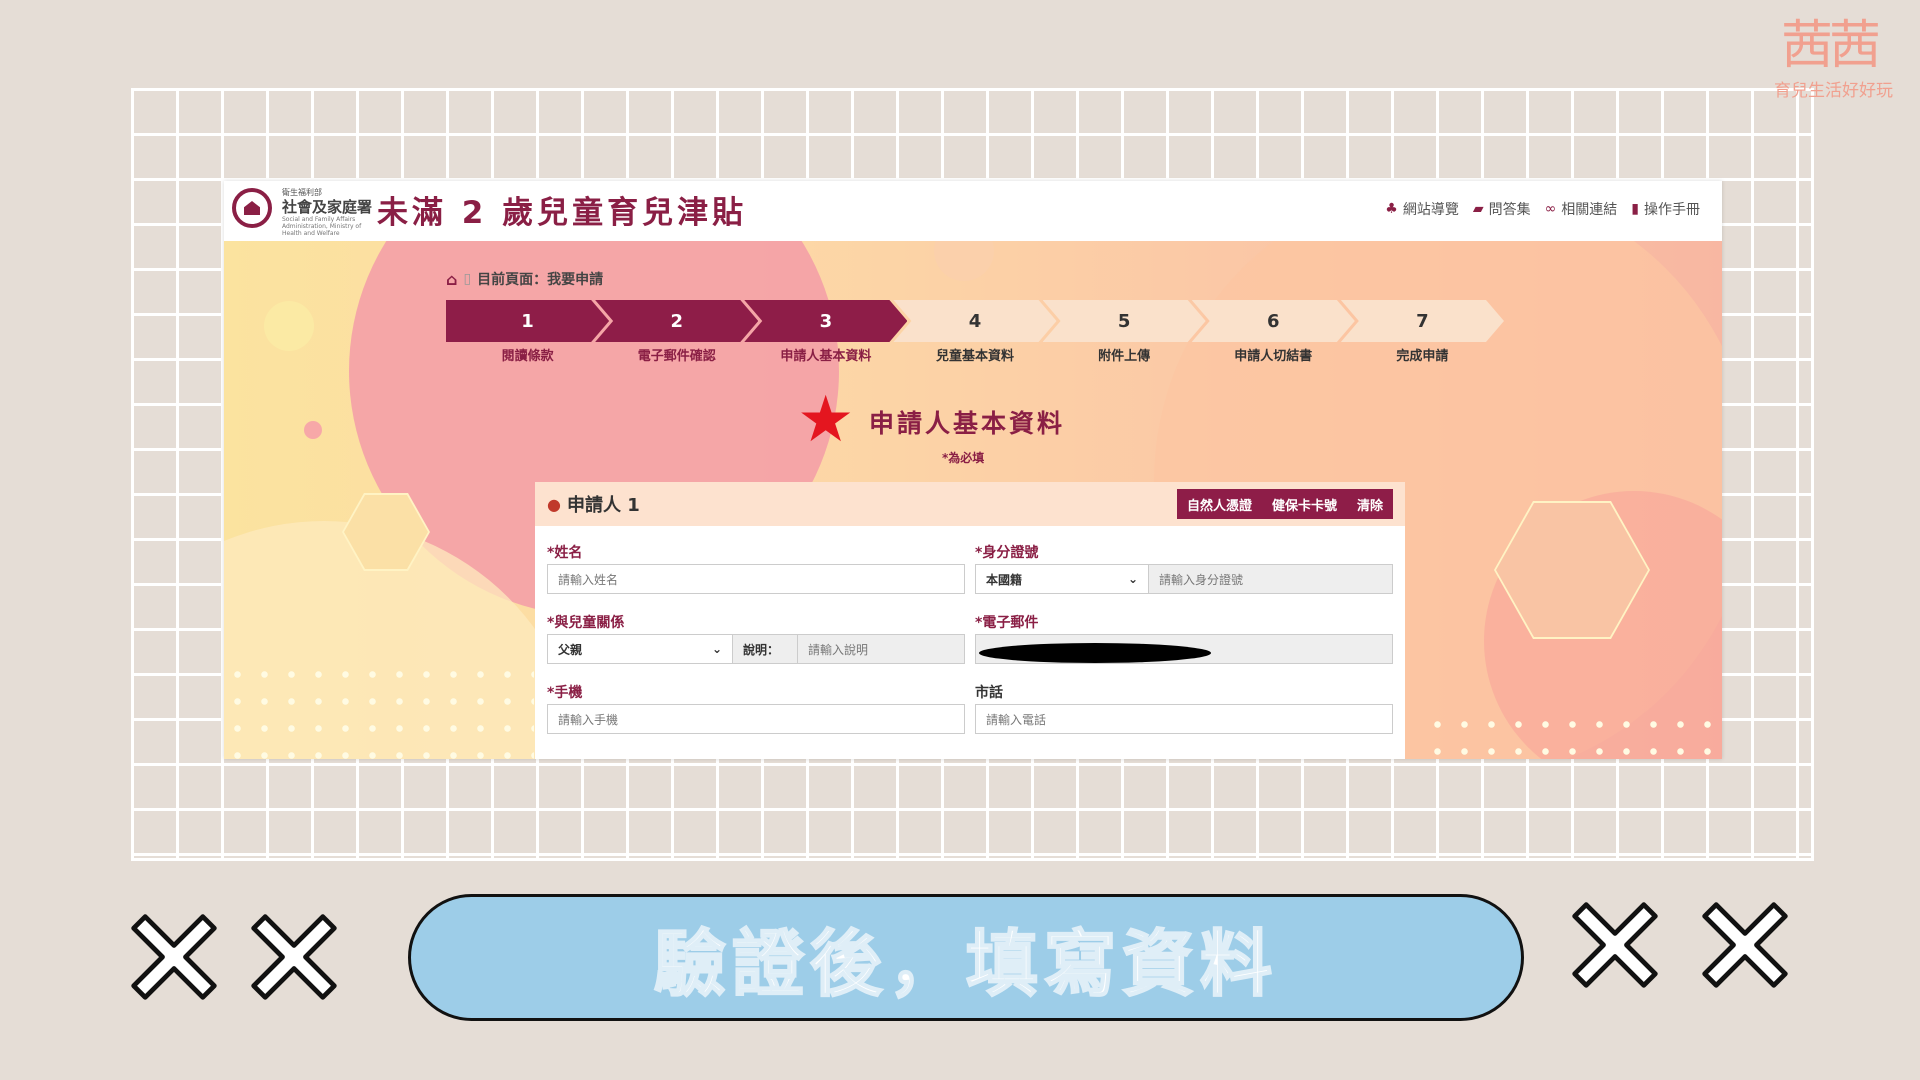 The image size is (1920, 1080). What do you see at coordinates (570, 649) in the screenshot?
I see `relation-value: 父親` at bounding box center [570, 649].